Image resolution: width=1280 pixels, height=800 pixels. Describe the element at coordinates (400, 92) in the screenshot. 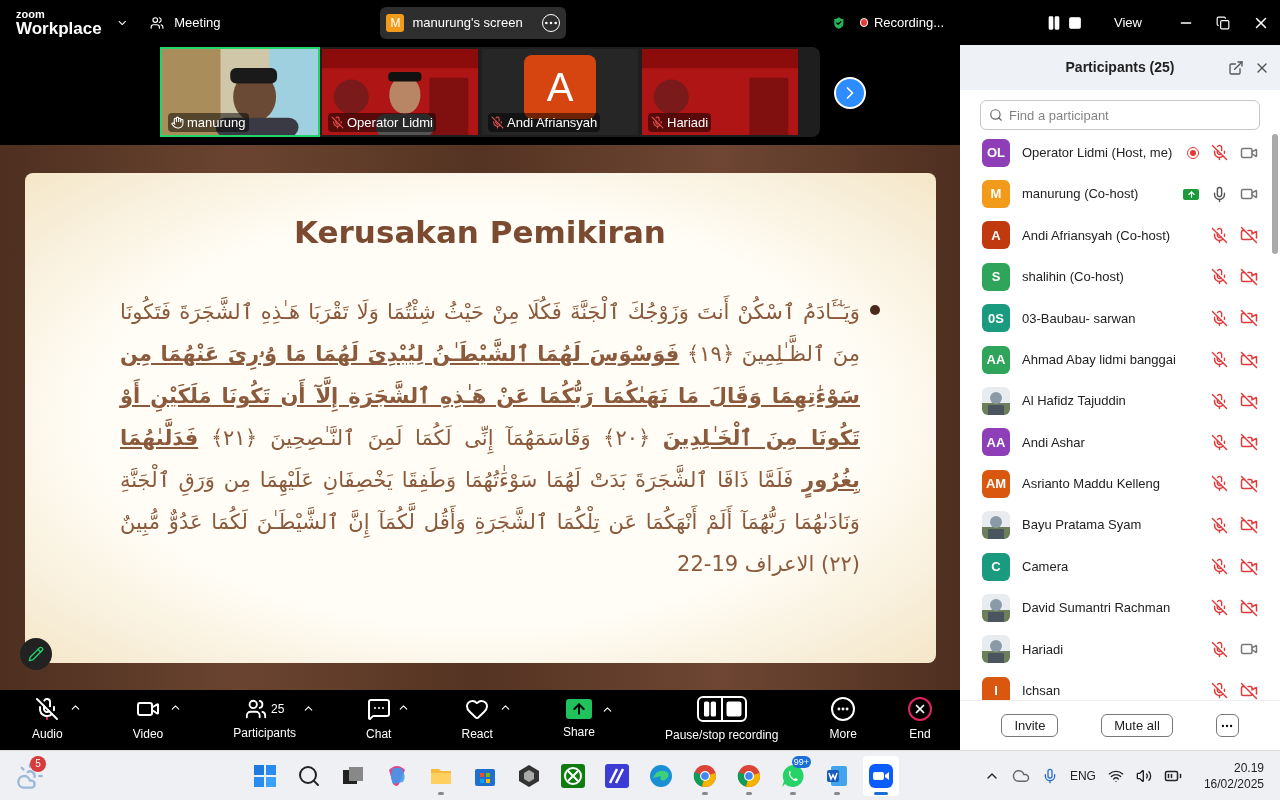

I see `video-tile: Operator Lidmi` at that location.